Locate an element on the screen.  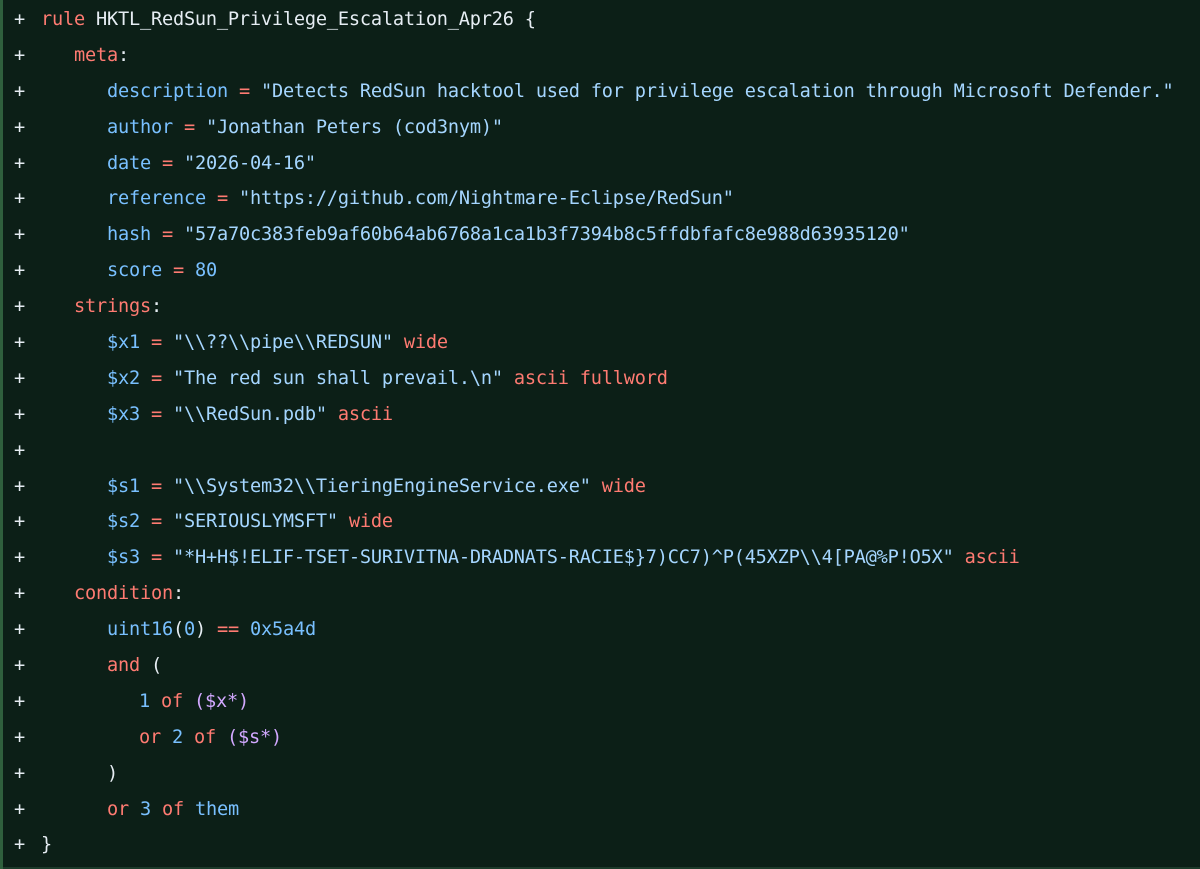
open-paren: ( is located at coordinates (156, 666).